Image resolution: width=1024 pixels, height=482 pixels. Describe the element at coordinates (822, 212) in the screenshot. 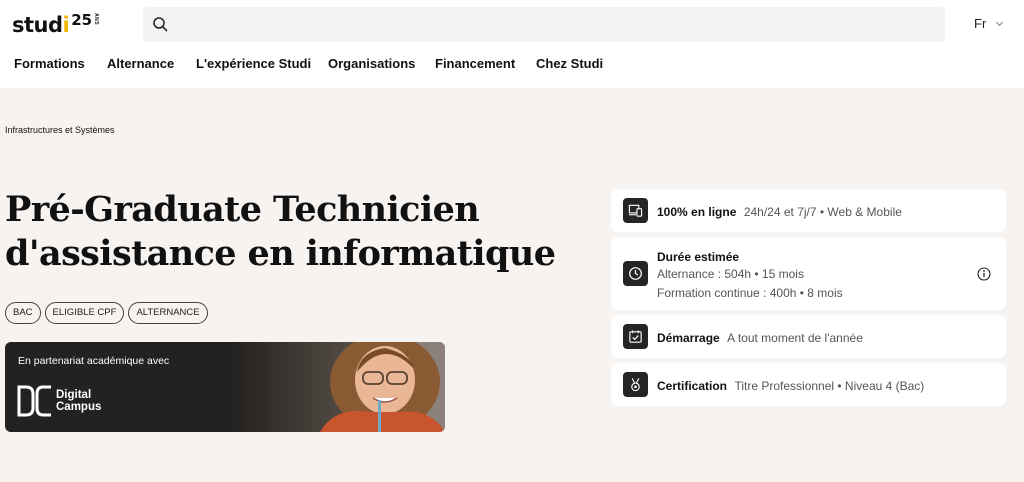

I see `online-value: 24h/24 et 7j/7 • Web & Mobile` at that location.